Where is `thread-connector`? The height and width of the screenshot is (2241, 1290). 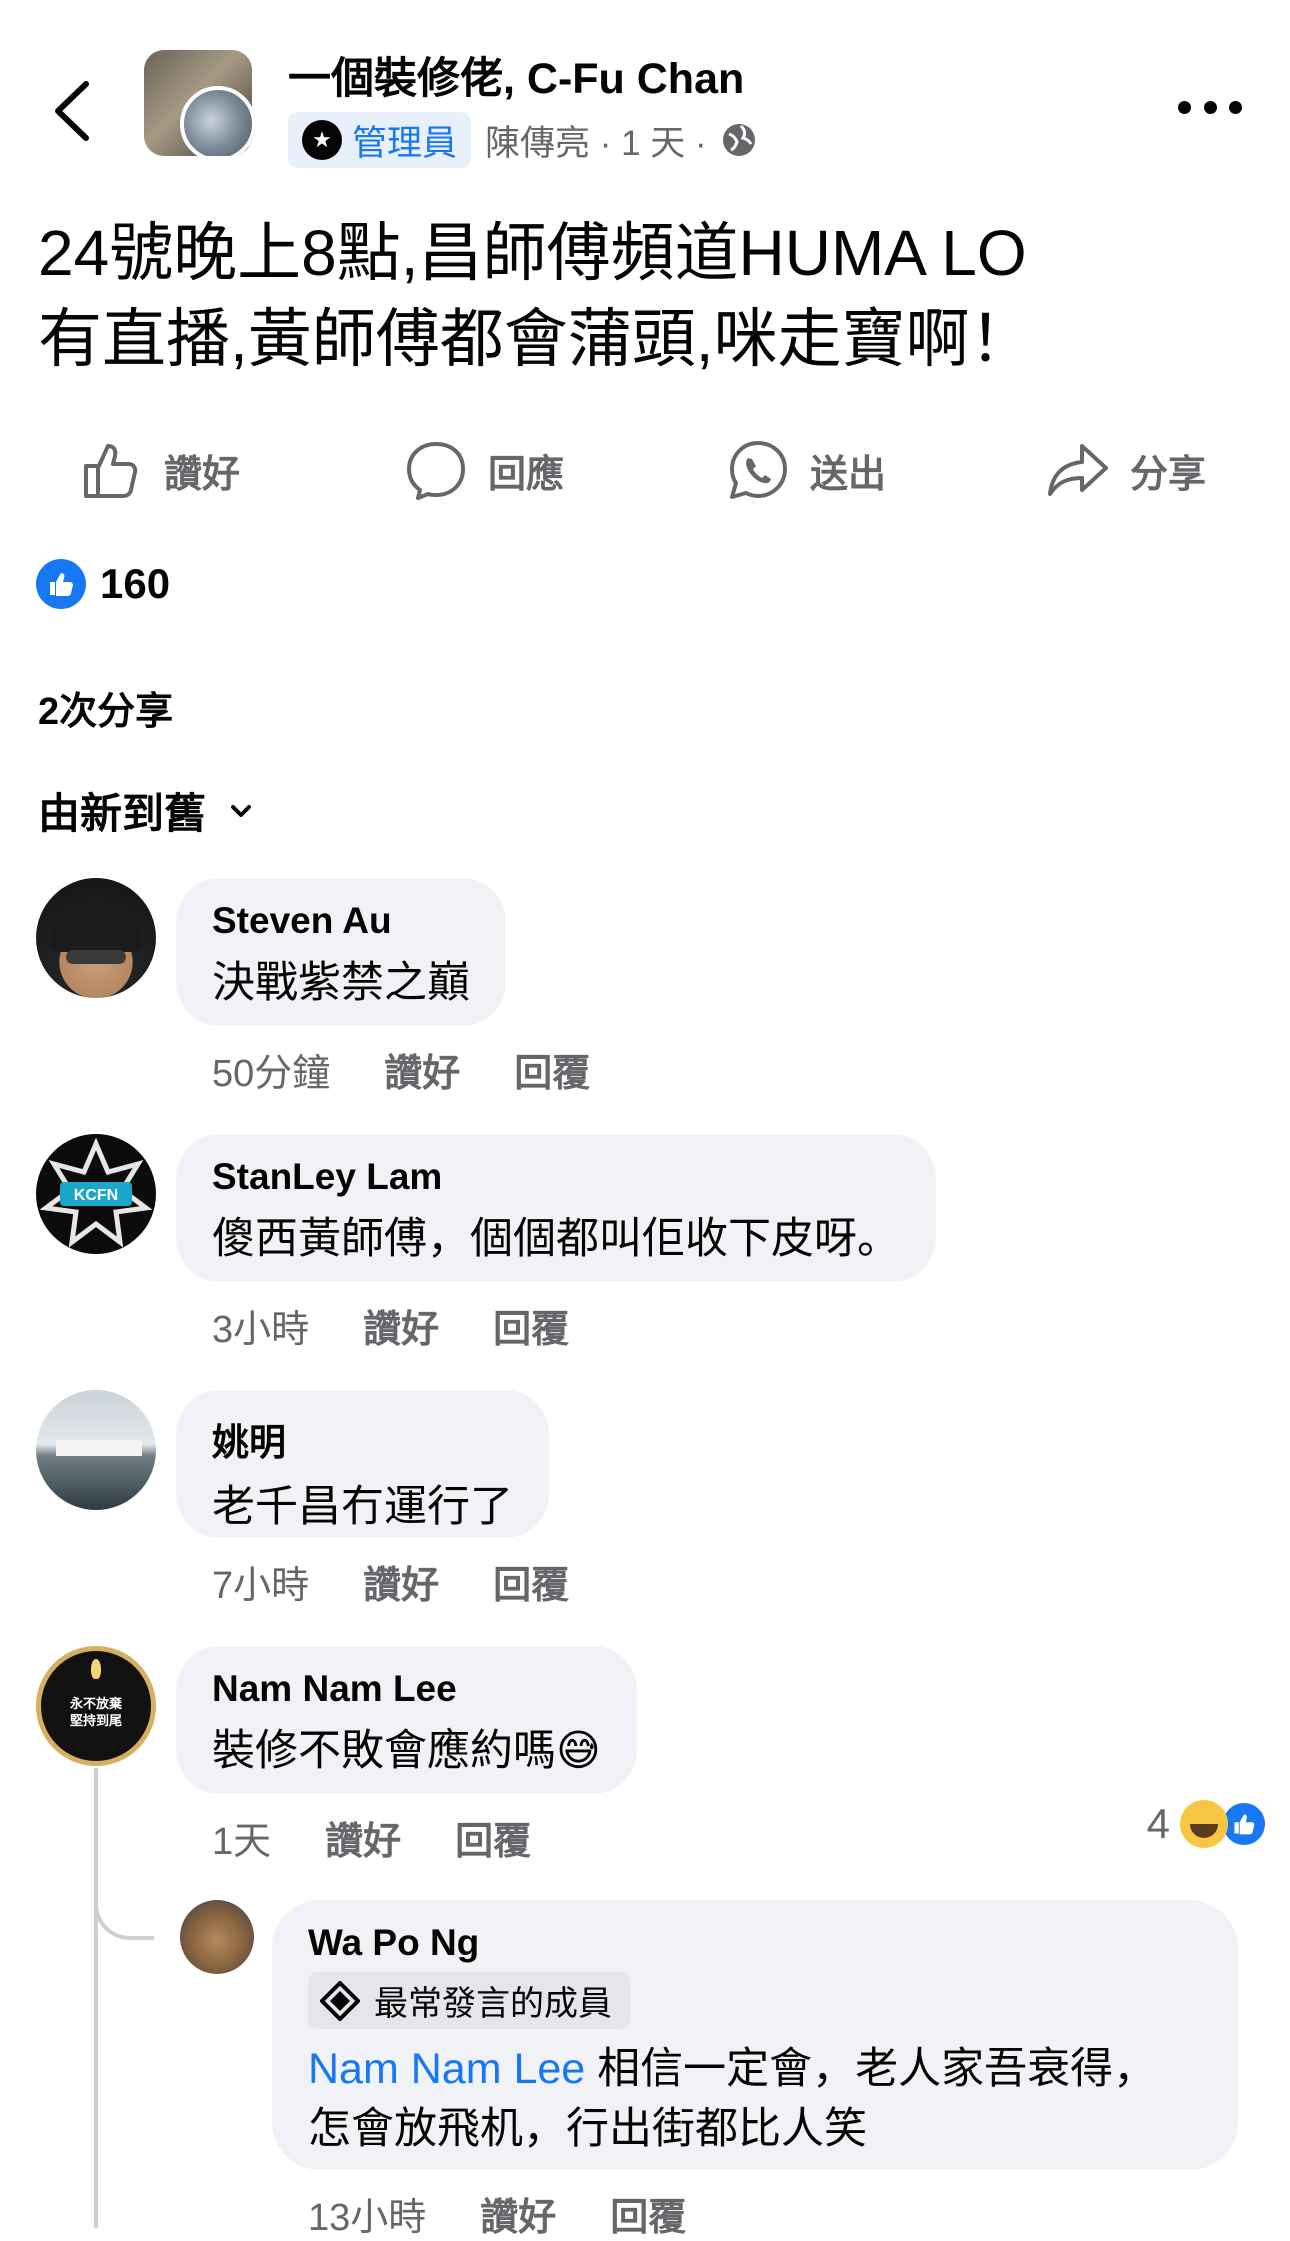
thread-connector is located at coordinates (124, 1895).